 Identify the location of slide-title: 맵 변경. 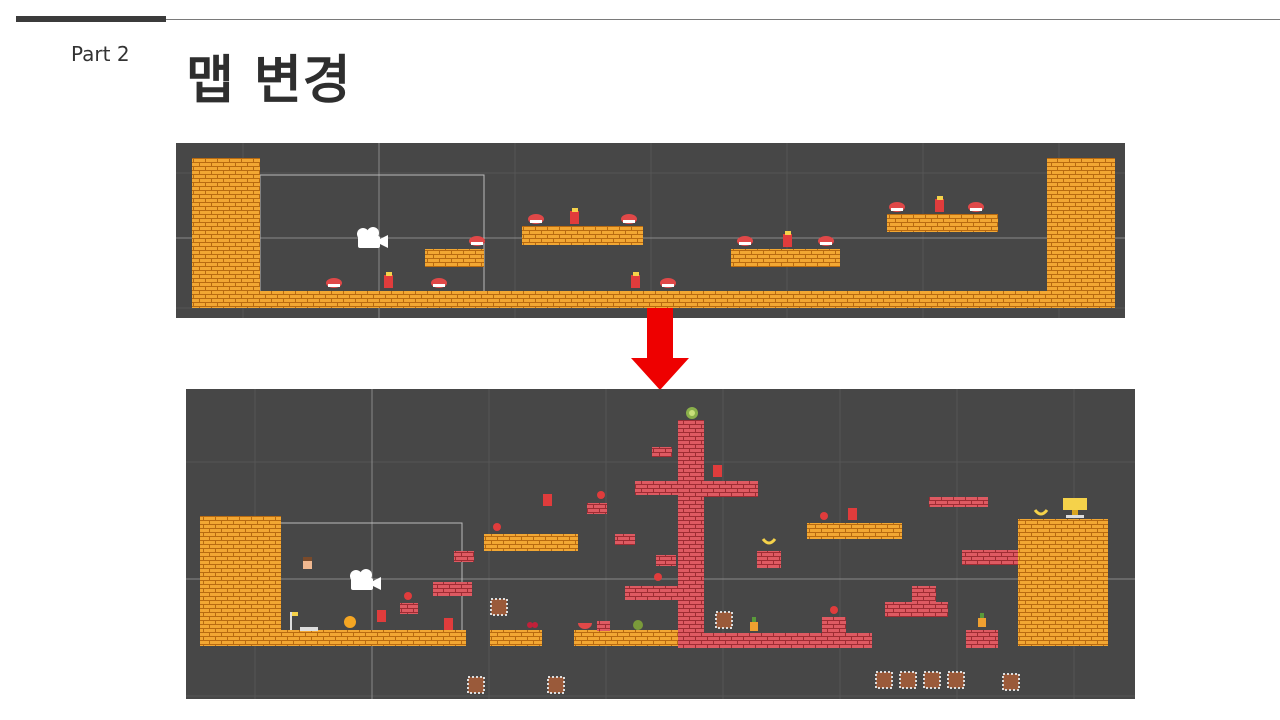
(269, 81).